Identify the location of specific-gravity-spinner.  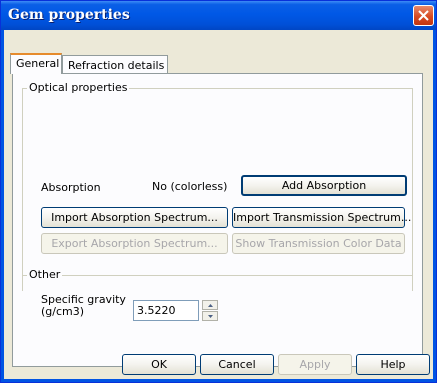
(210, 310).